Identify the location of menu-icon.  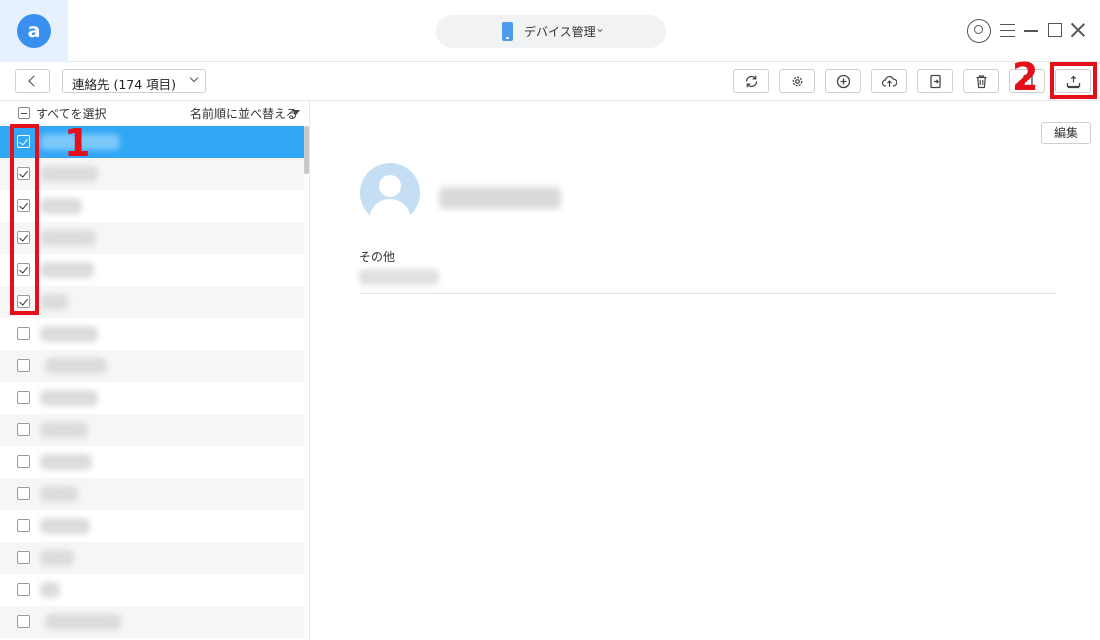
(1007, 30).